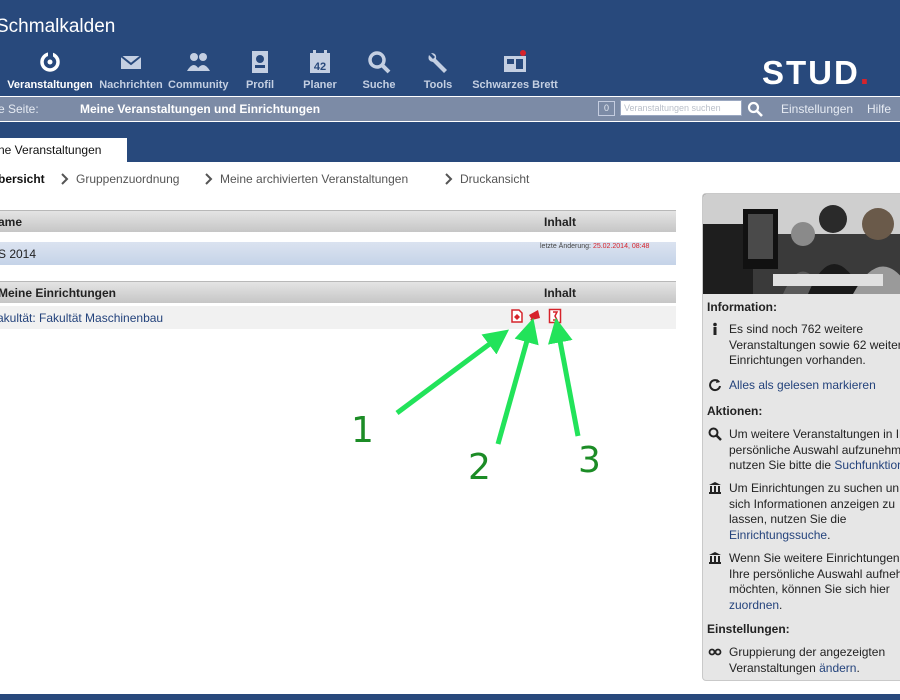 The width and height of the screenshot is (900, 700). I want to click on breadcrumb-label: e Seite:, so click(19, 109).